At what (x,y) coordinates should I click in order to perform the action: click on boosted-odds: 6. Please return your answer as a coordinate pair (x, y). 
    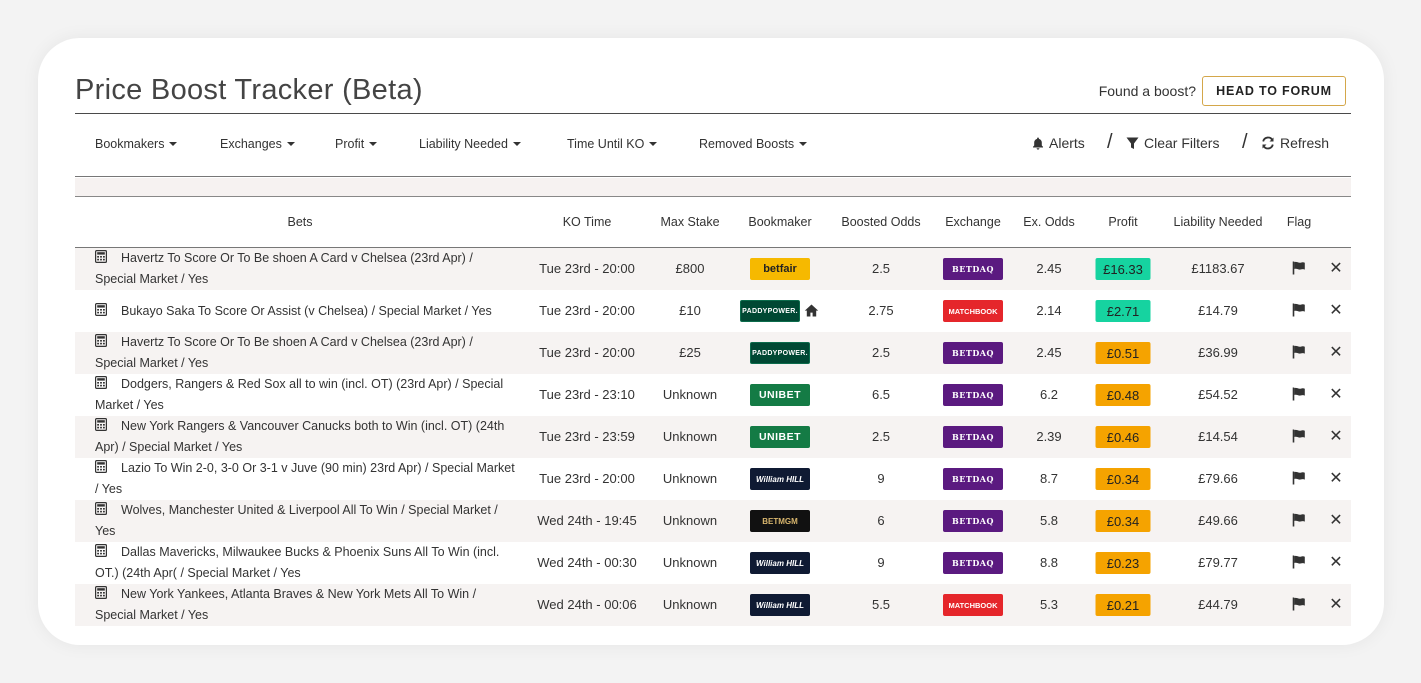
    Looking at the image, I should click on (881, 520).